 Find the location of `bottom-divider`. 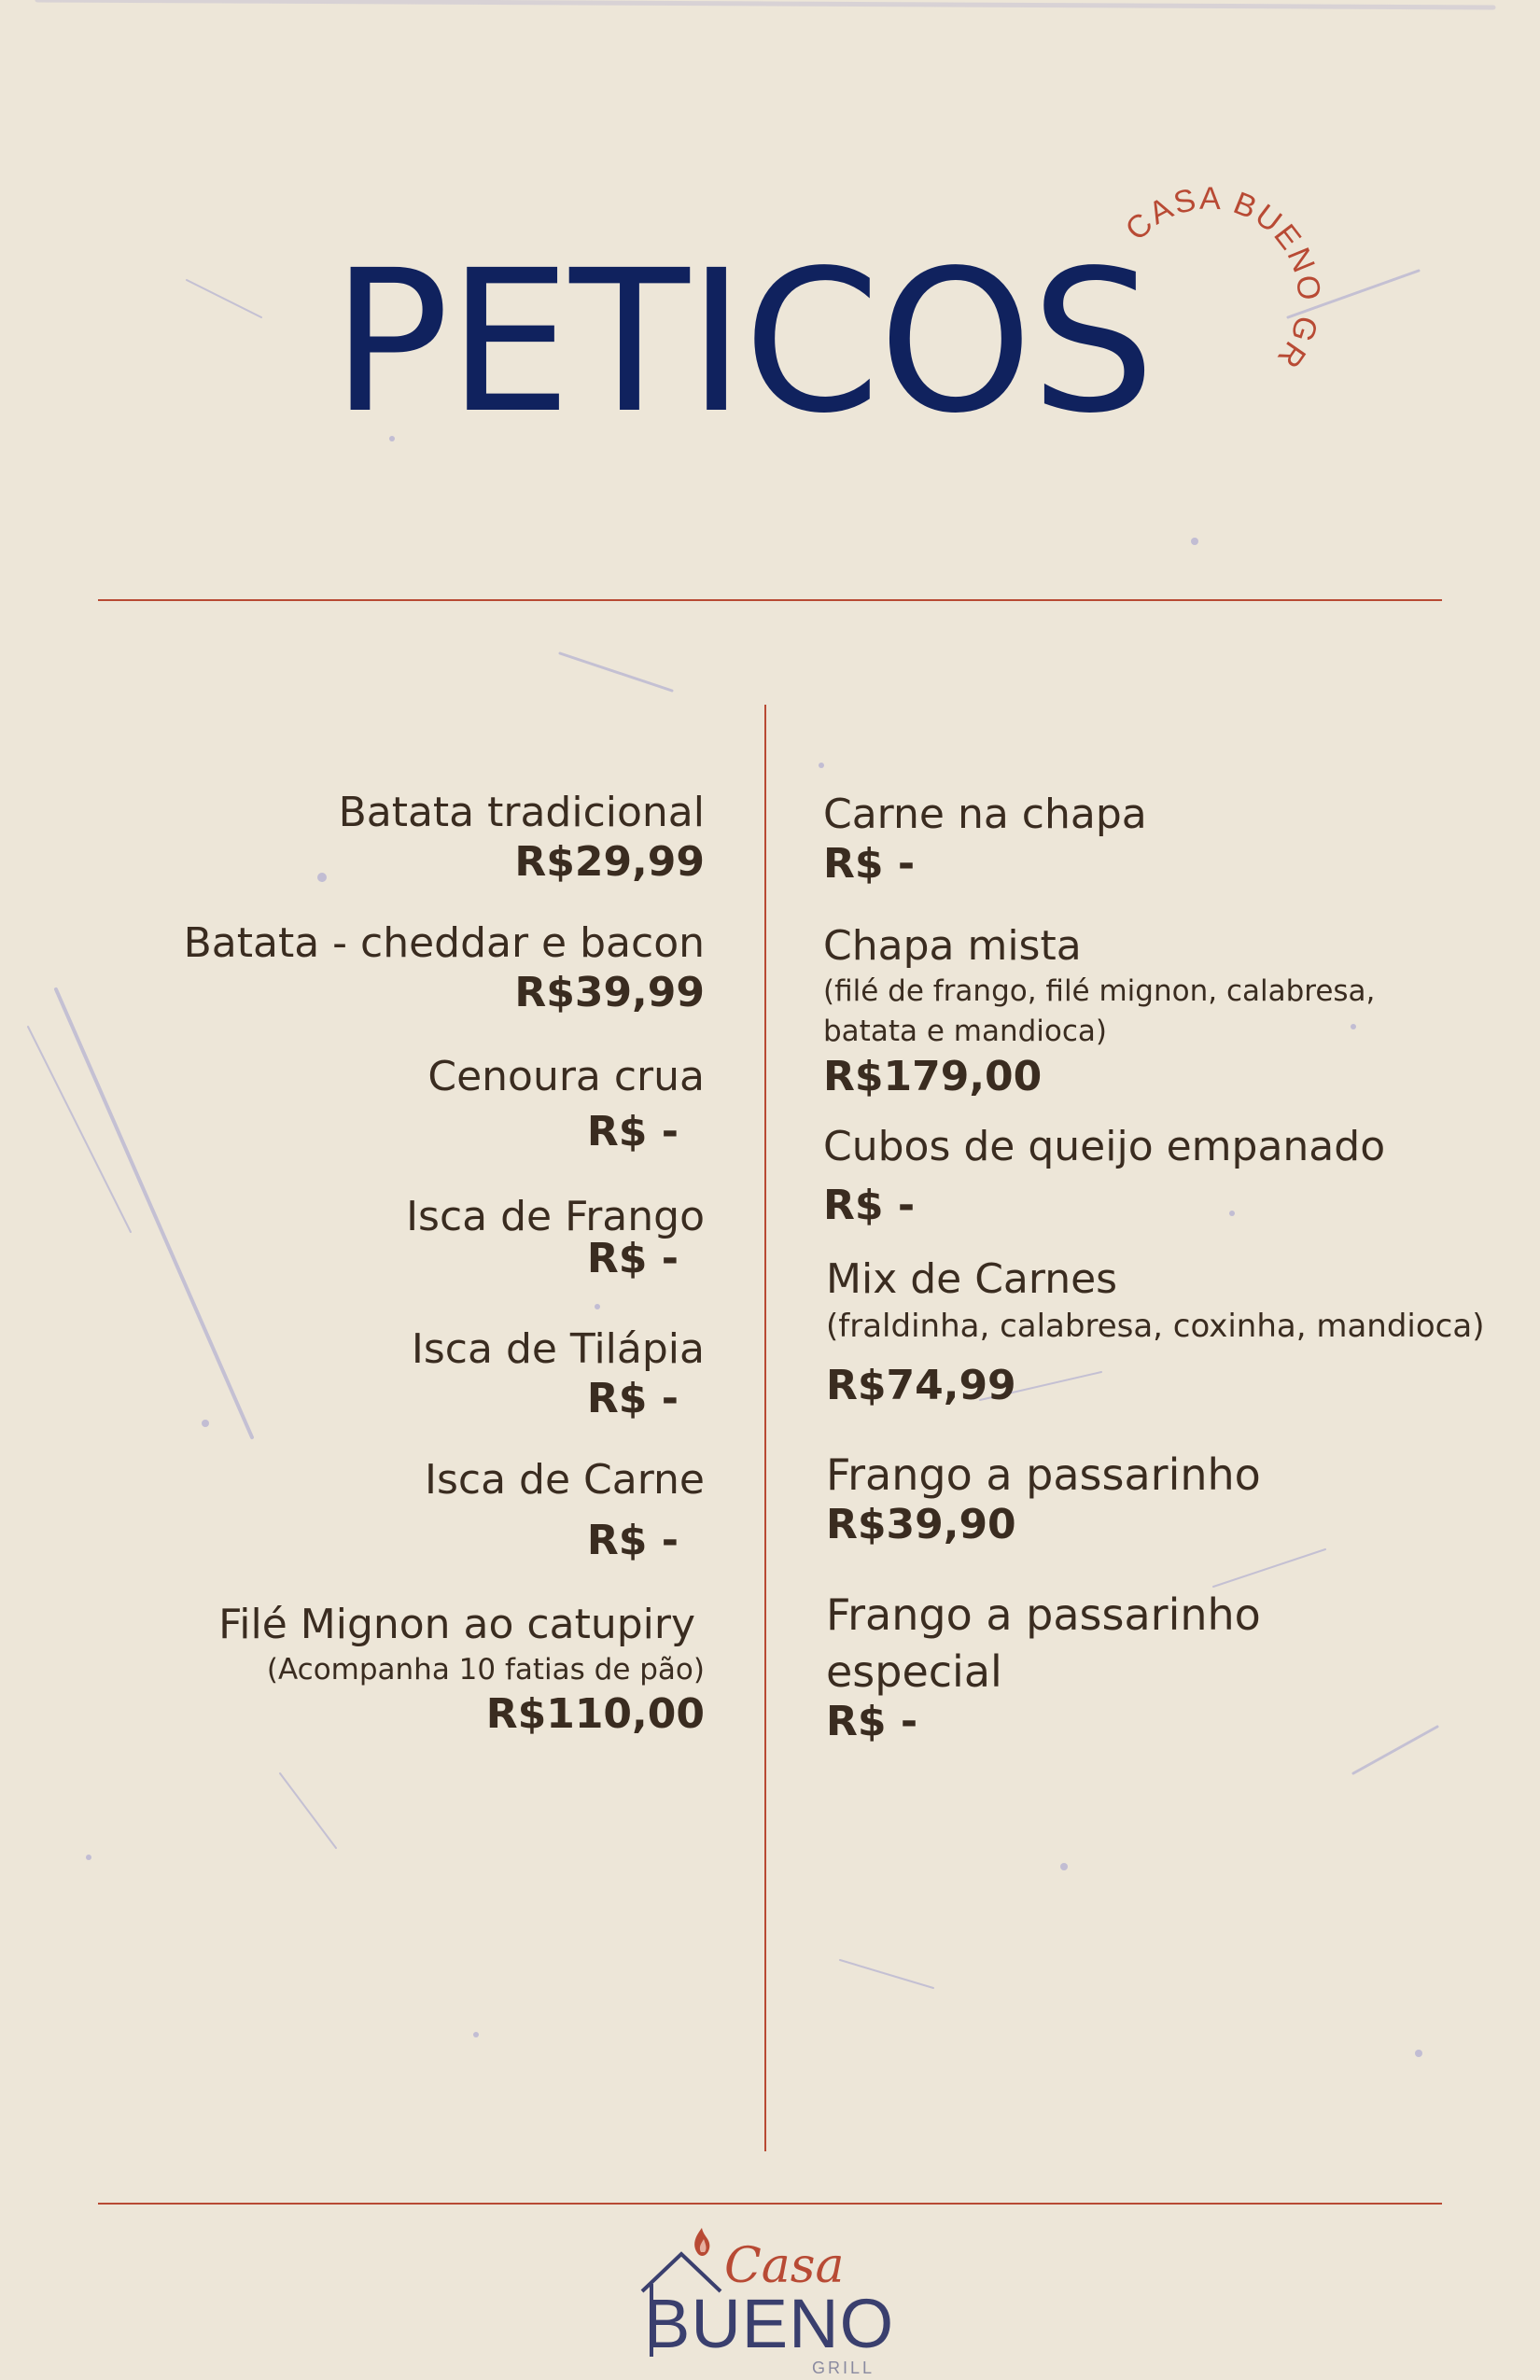

bottom-divider is located at coordinates (770, 2204).